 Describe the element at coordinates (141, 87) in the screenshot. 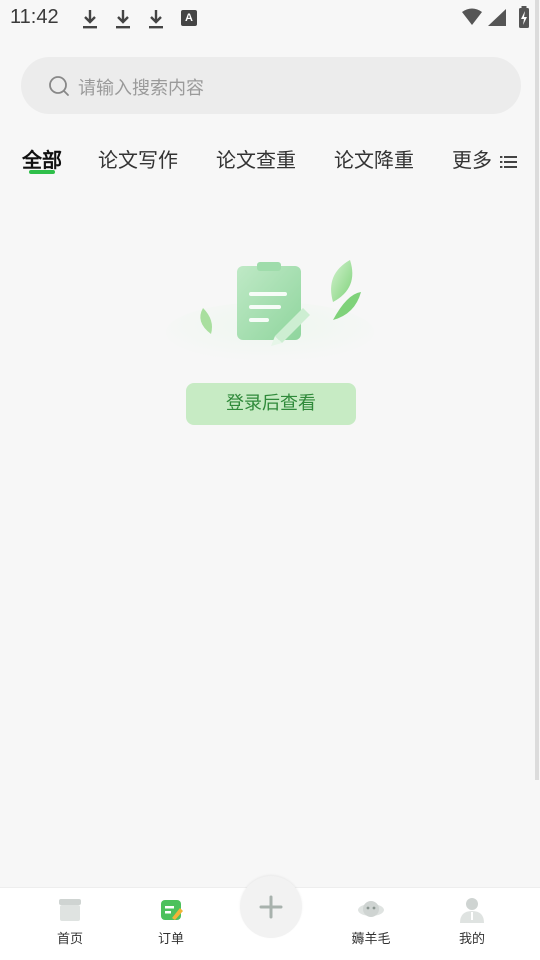

I see `search-input: 请输入搜索内容` at that location.